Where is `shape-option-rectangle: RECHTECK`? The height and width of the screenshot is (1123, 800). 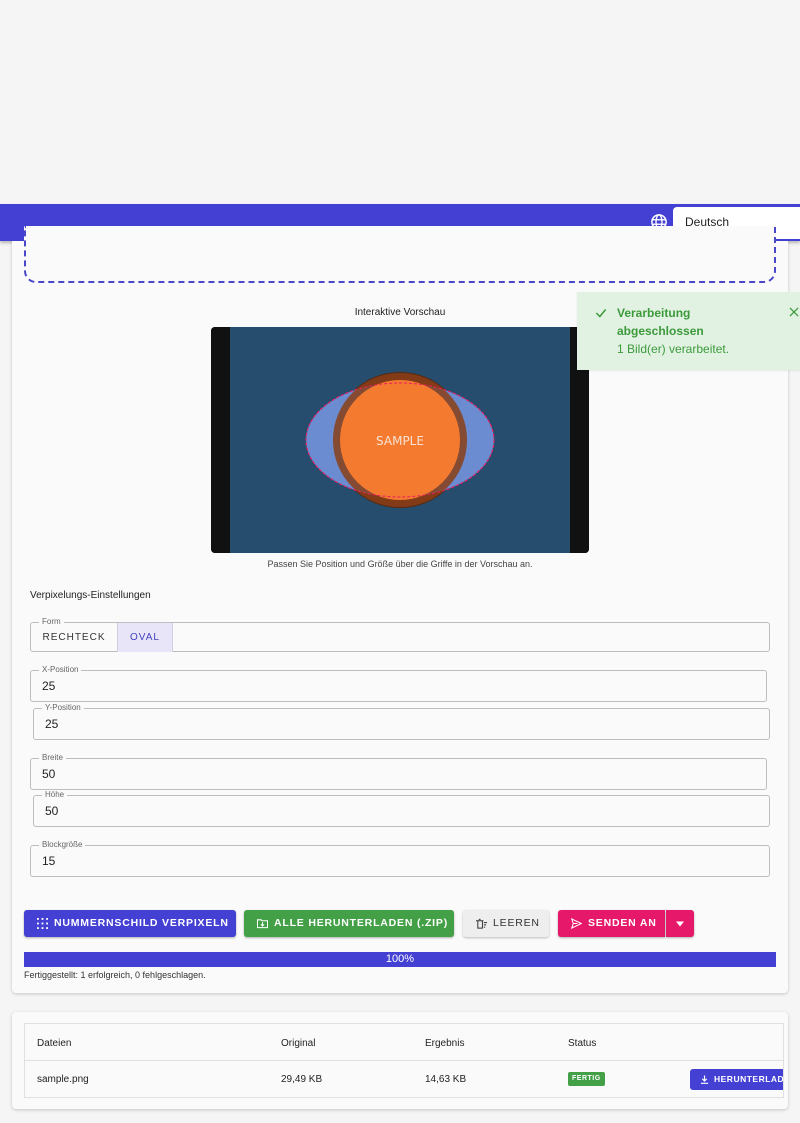
shape-option-rectangle: RECHTECK is located at coordinates (74, 637).